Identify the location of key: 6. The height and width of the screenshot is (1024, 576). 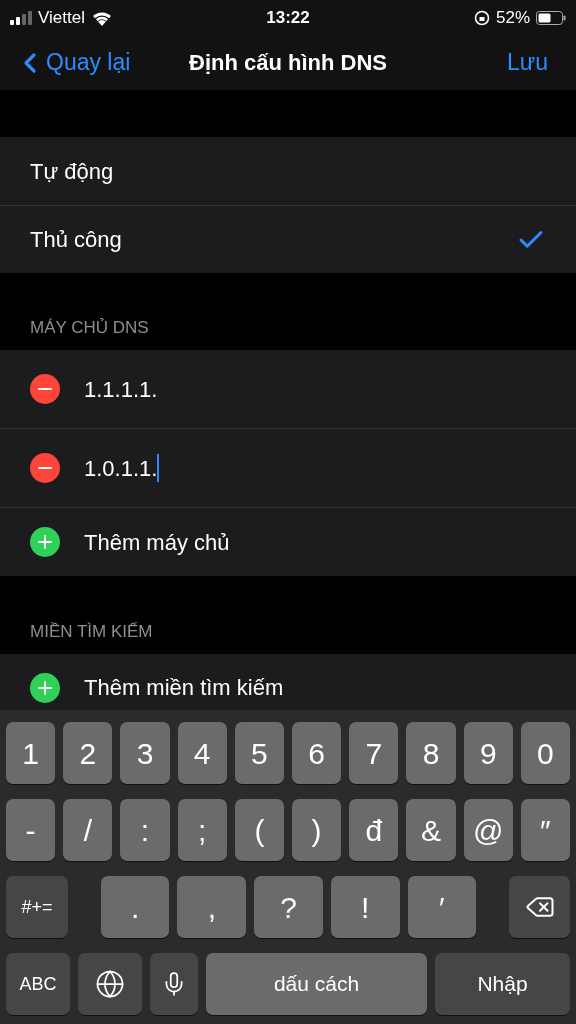
(317, 753).